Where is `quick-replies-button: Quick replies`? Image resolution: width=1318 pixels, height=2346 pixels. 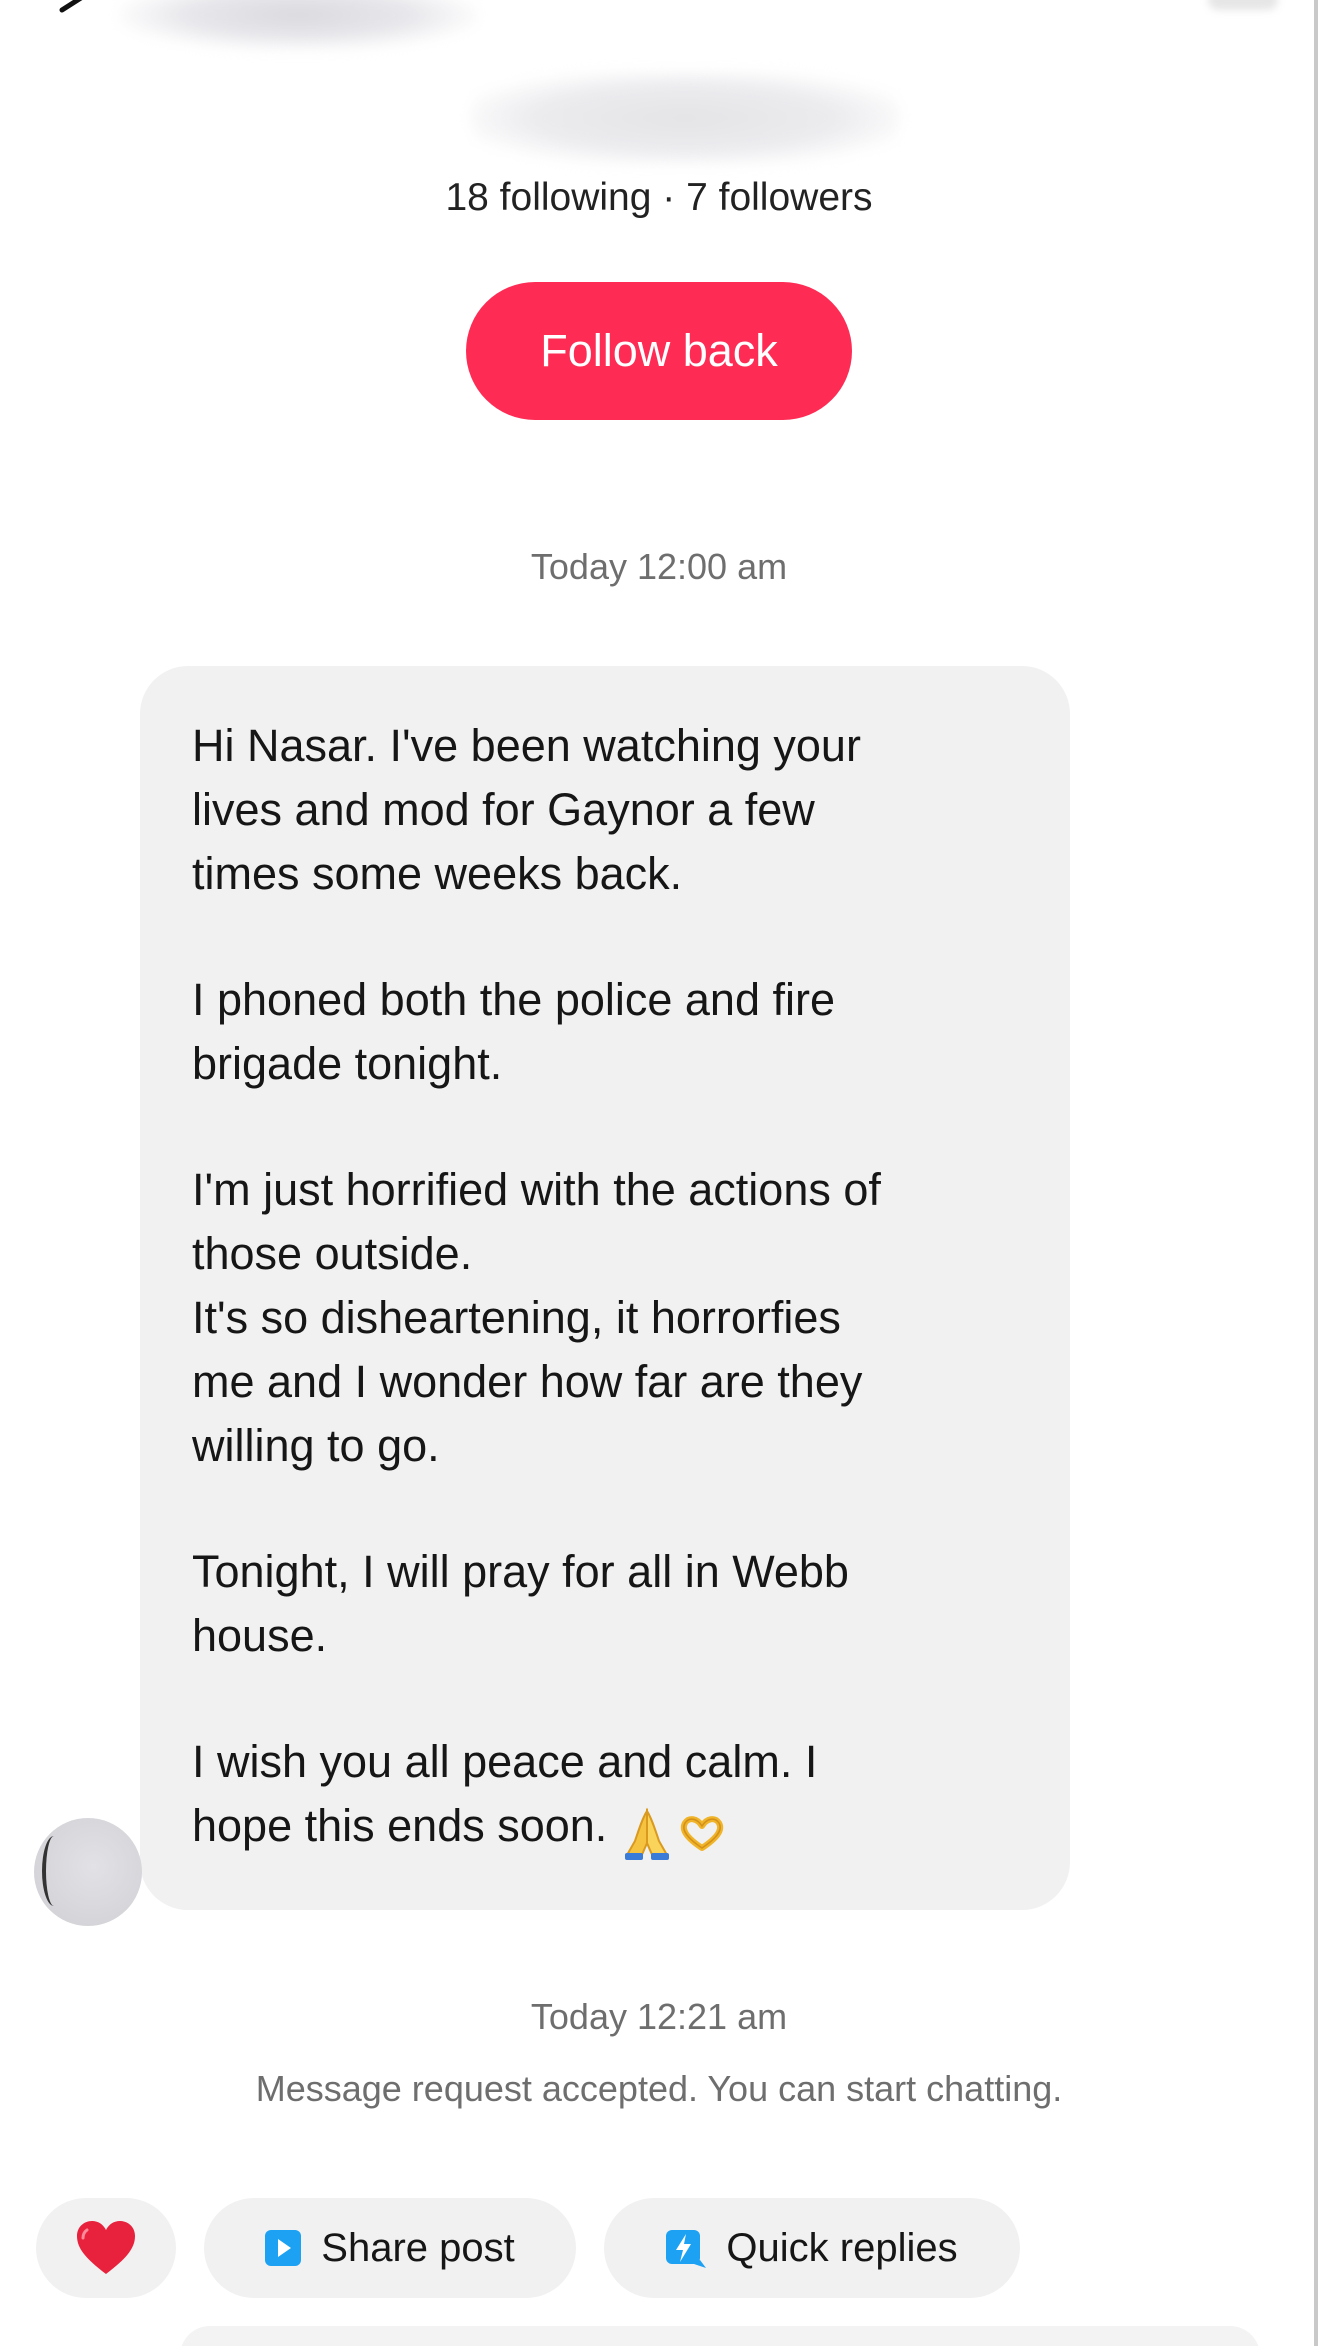
quick-replies-button: Quick replies is located at coordinates (812, 2248).